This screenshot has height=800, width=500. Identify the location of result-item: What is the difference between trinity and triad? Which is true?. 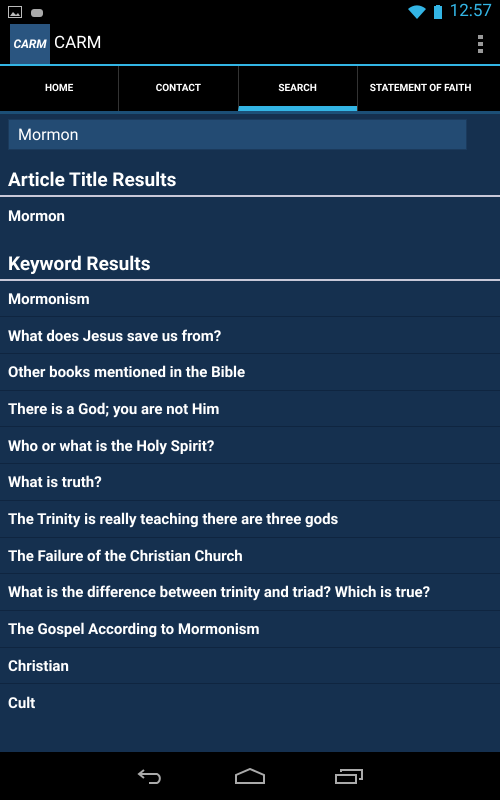
(219, 592).